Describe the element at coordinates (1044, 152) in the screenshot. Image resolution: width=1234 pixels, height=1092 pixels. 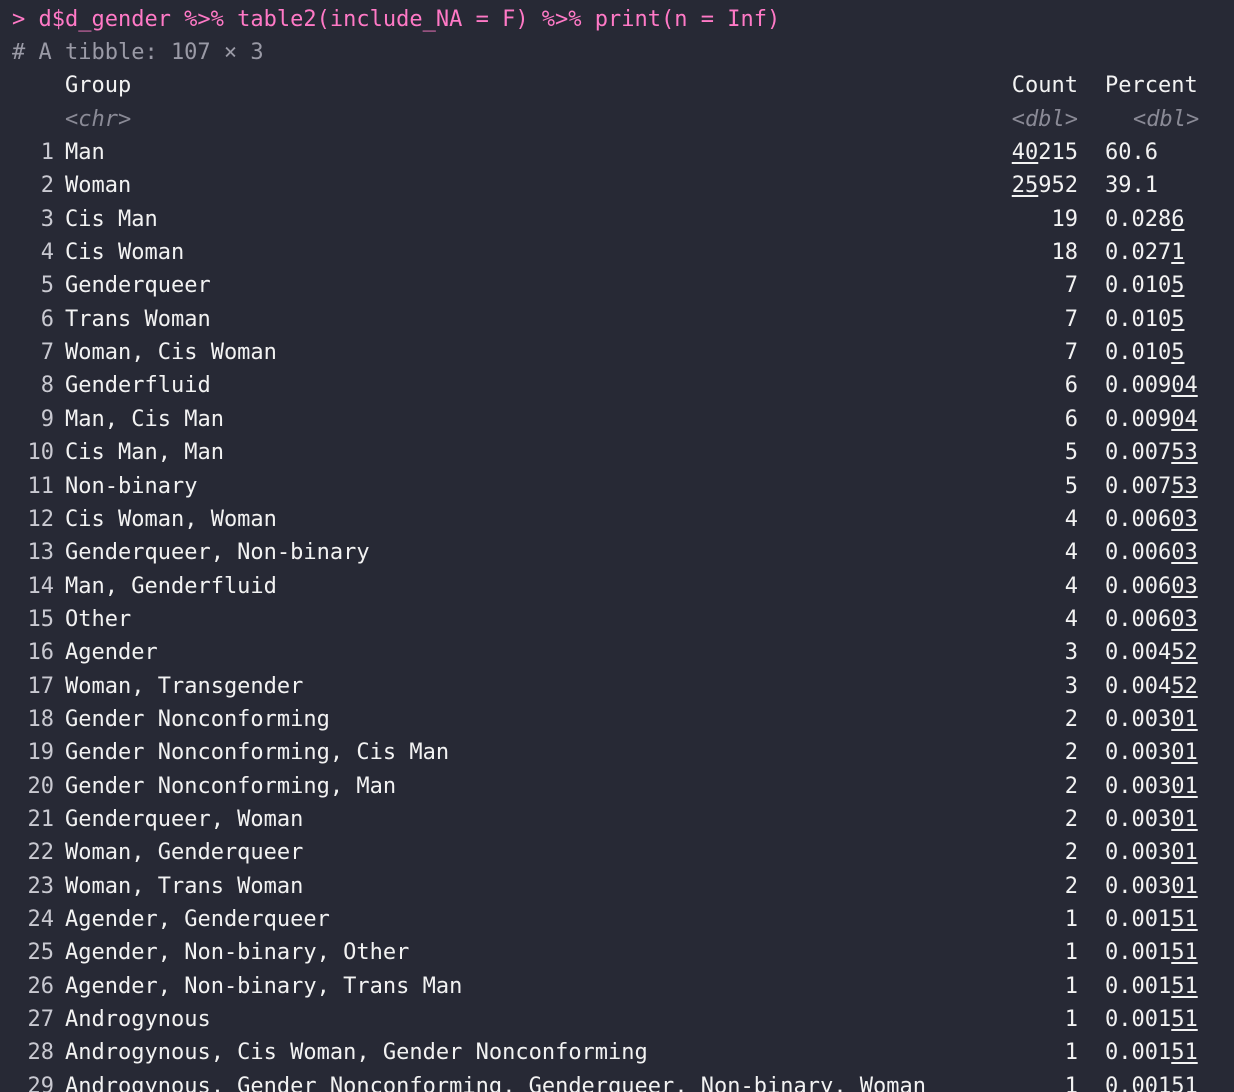
I see `row-count: 40215` at that location.